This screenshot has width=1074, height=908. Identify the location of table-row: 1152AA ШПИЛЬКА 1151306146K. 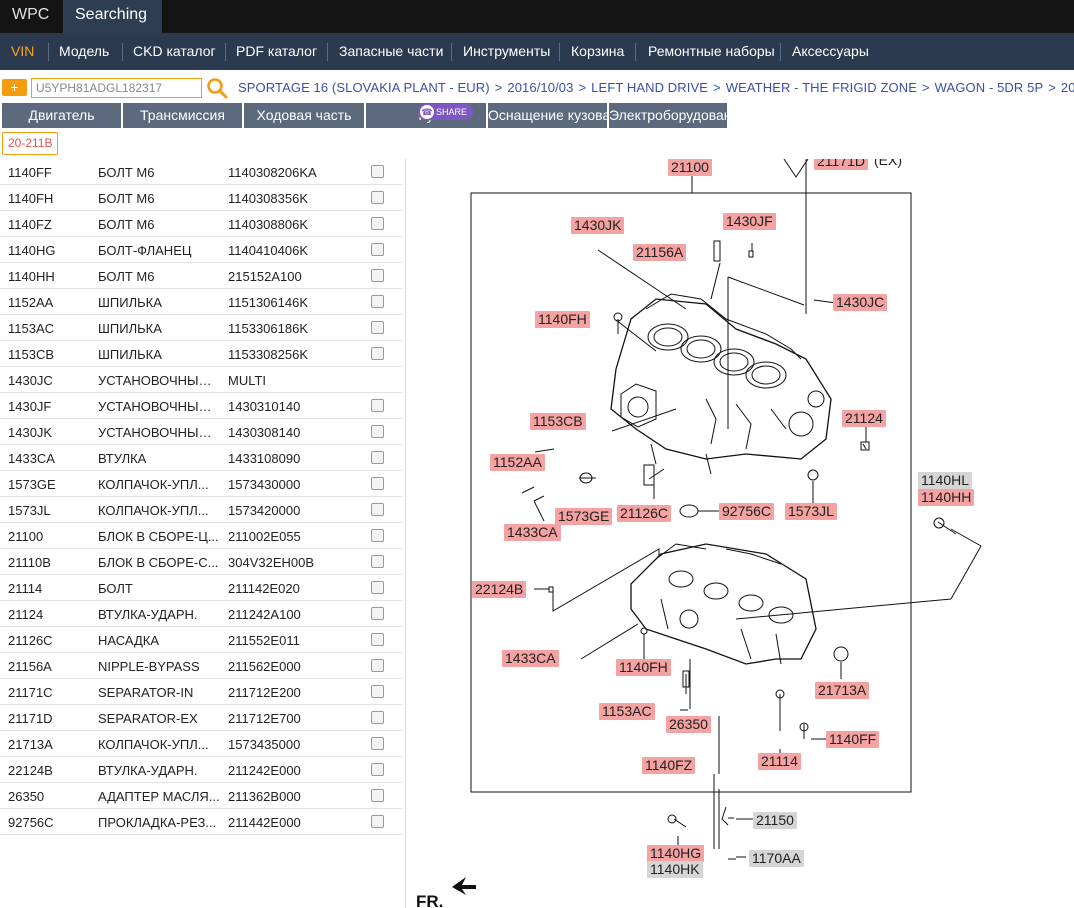
(201, 302).